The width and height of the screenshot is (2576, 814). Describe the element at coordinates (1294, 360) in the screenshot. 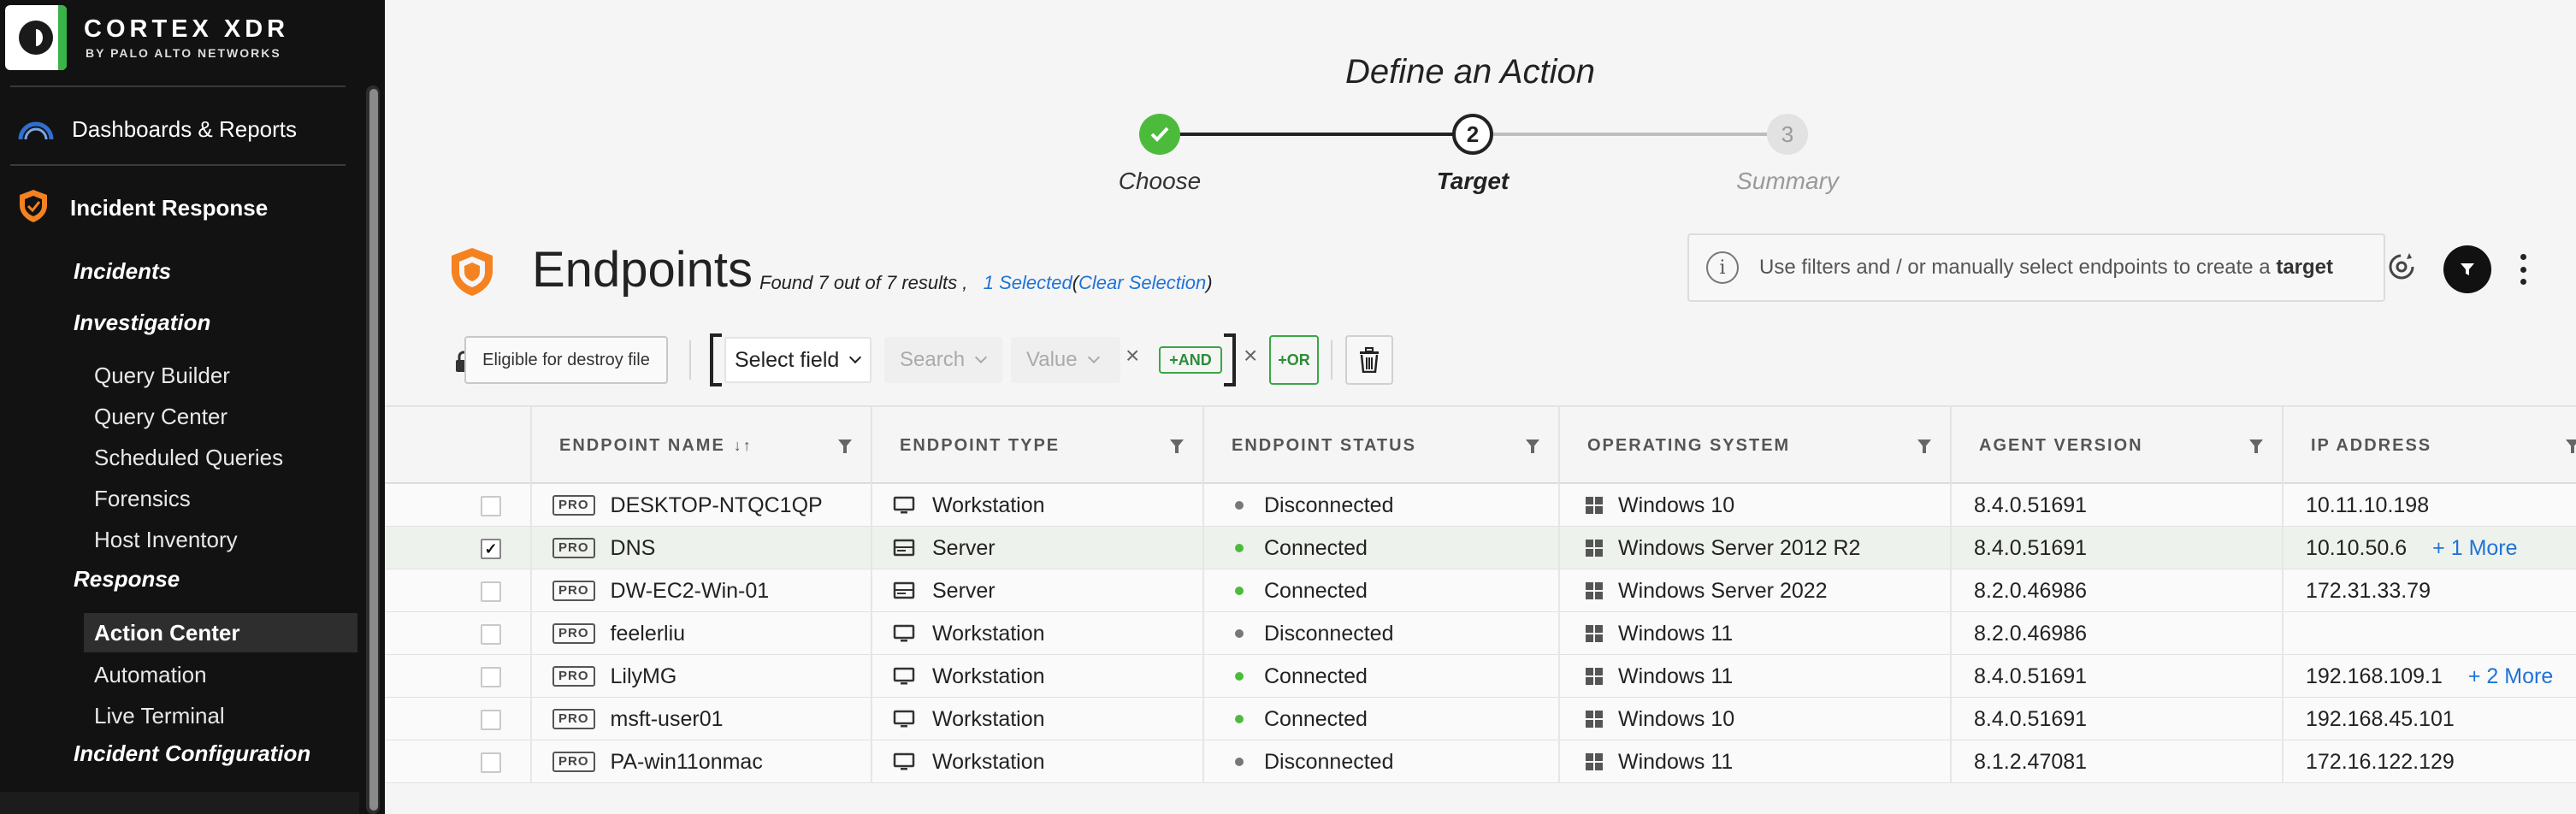

I see `add-or-group-button: + OR` at that location.